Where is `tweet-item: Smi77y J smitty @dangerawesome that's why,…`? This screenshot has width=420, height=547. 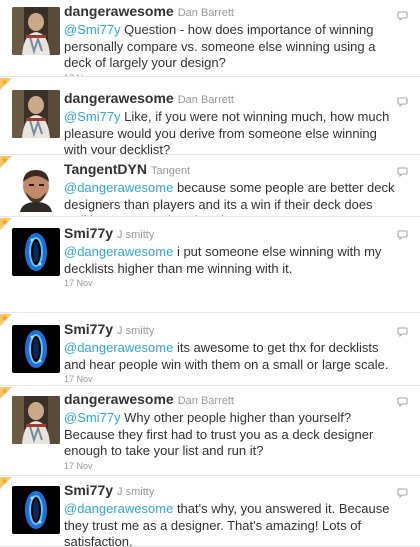
tweet-item: Smi77y J smitty @dangerawesome that's why,… is located at coordinates (210, 511).